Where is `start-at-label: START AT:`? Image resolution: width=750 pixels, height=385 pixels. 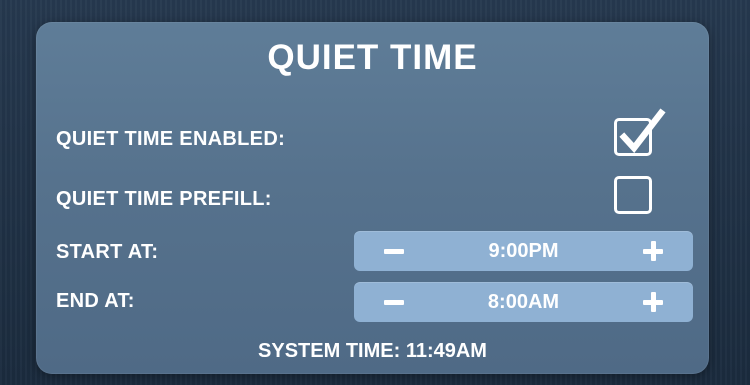
start-at-label: START AT: is located at coordinates (107, 252).